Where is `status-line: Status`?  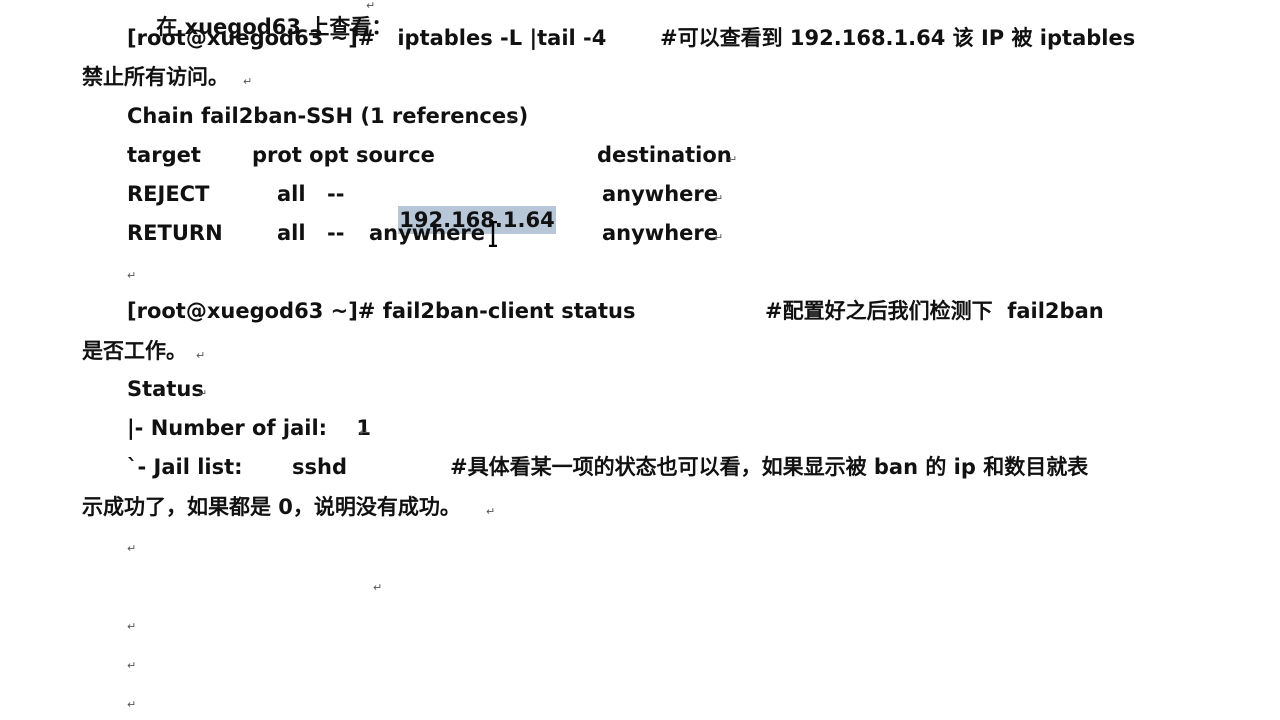
status-line: Status is located at coordinates (165, 389).